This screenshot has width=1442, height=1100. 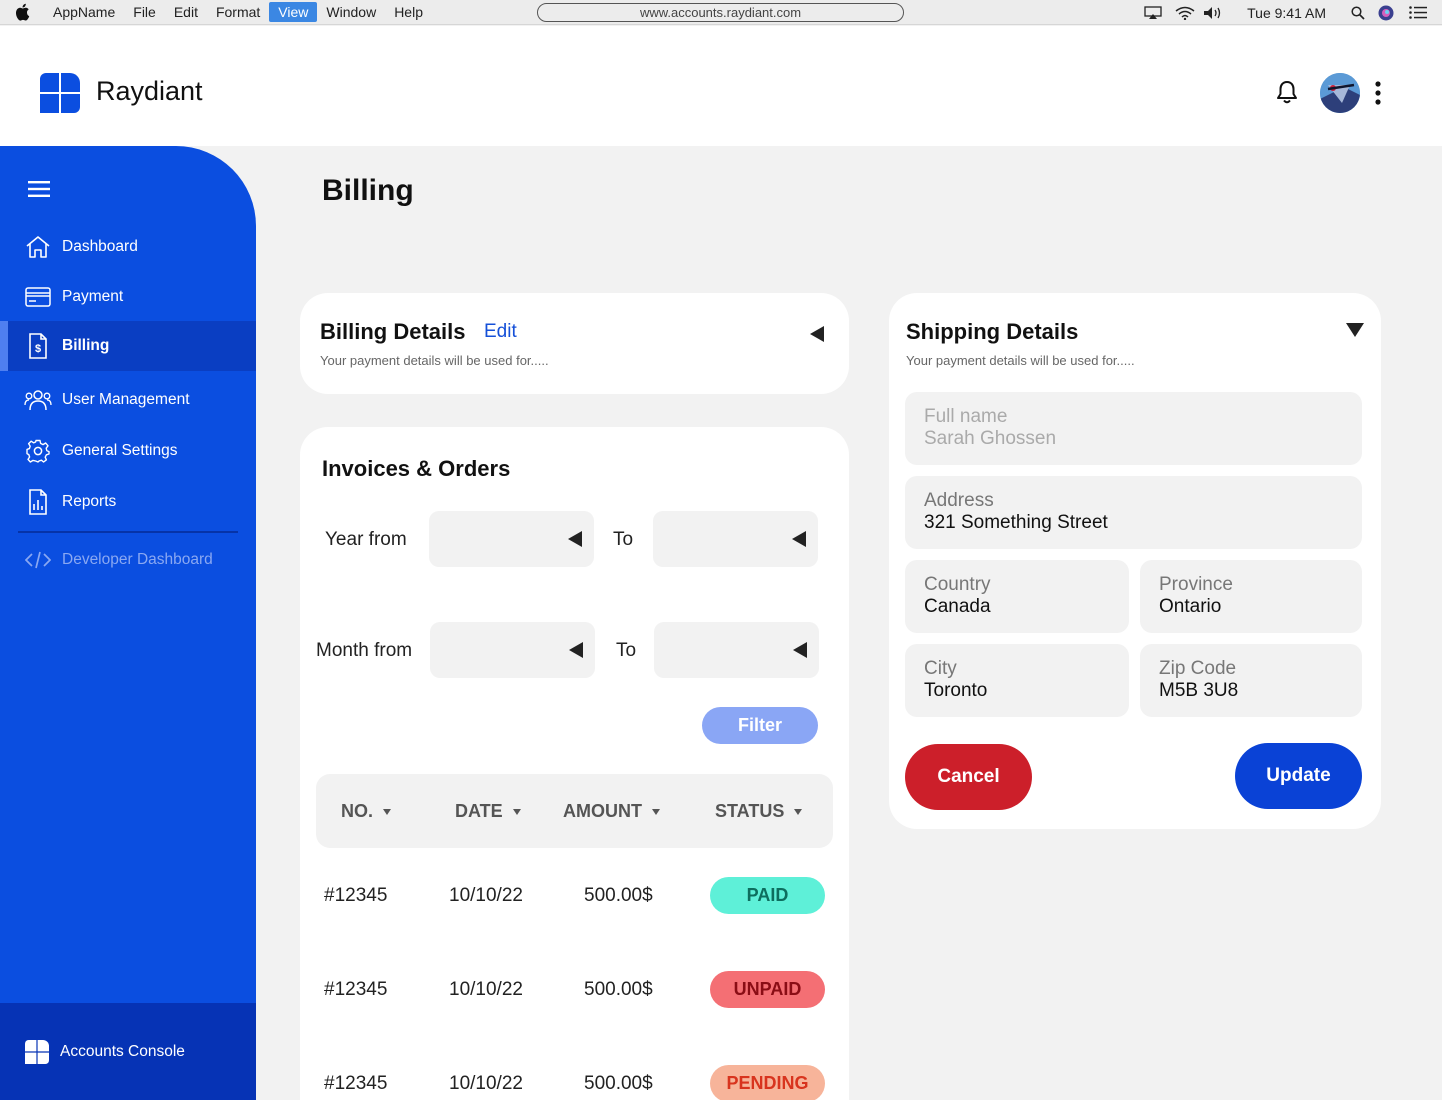 I want to click on brand-name: Raydiant, so click(x=149, y=91).